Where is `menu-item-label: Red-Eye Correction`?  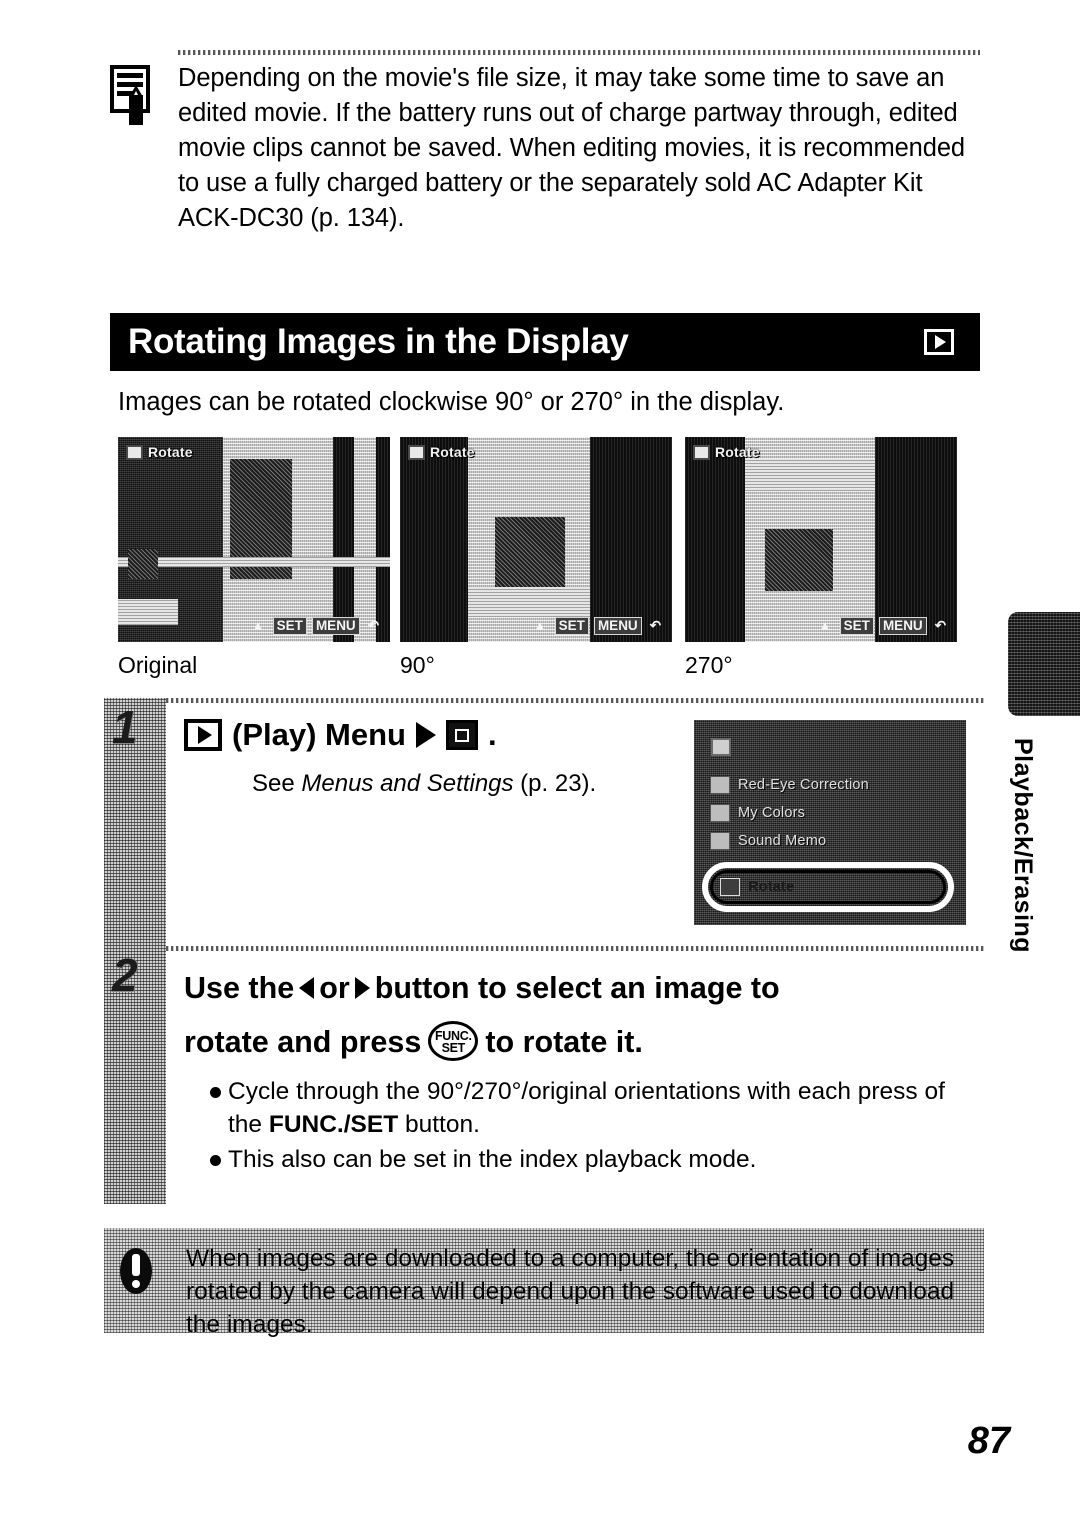
menu-item-label: Red-Eye Correction is located at coordinates (803, 785).